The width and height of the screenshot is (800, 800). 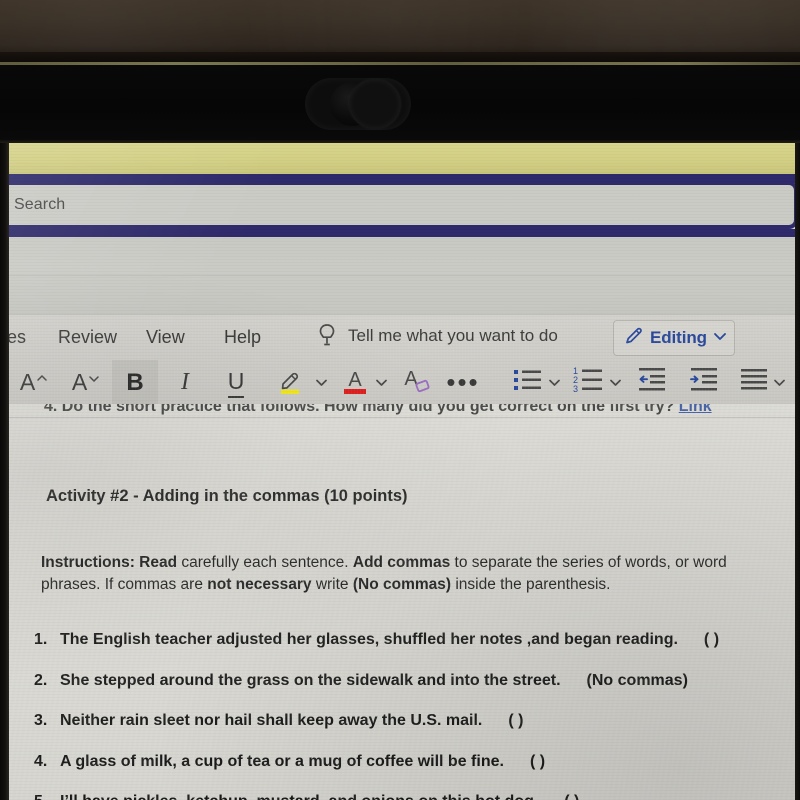 I want to click on question-number: 5., so click(x=47, y=796).